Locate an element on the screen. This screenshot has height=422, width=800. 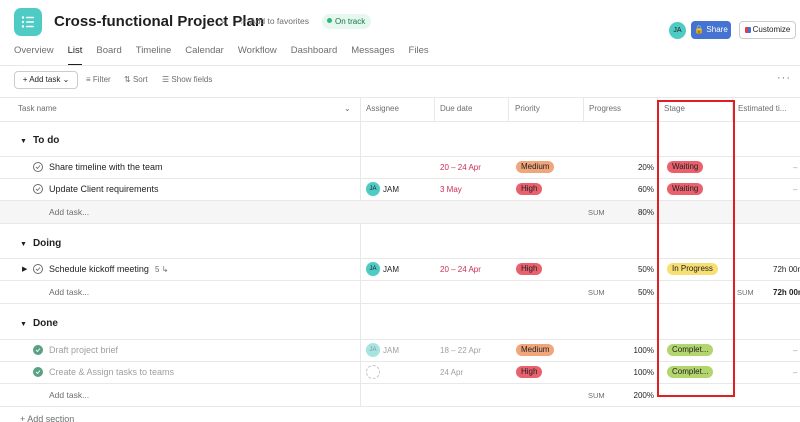
fields-icon: ☰ is located at coordinates (166, 79).